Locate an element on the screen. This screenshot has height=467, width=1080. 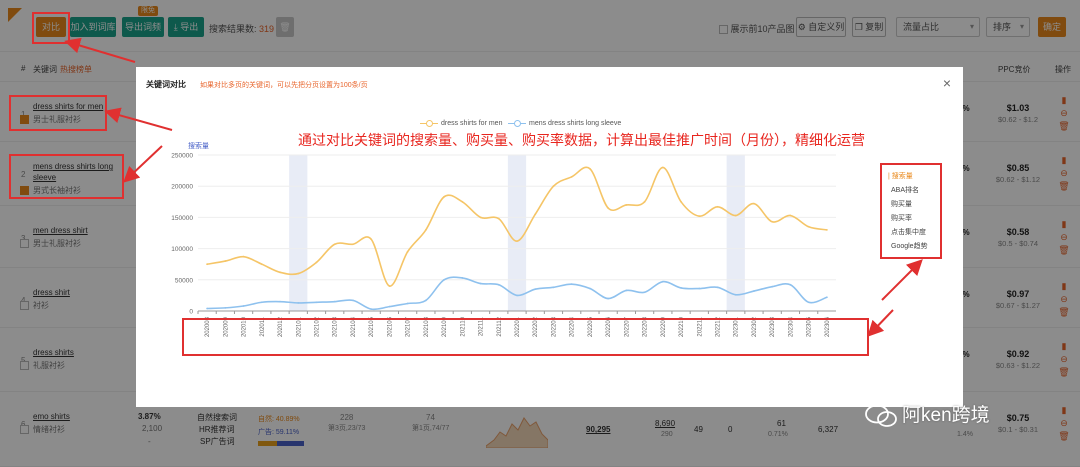
metric-aba-rank: ABA排名 is located at coordinates (905, 190).